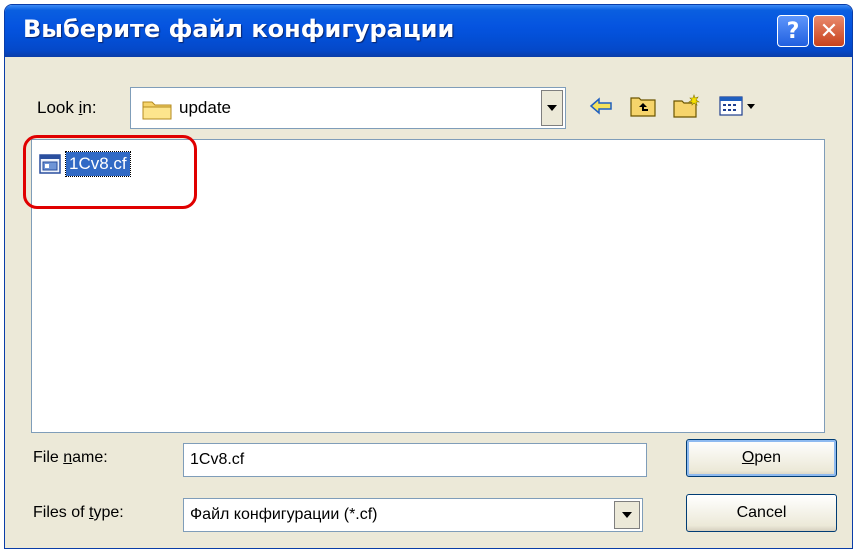  I want to click on file-name-label: File name:, so click(70, 457).